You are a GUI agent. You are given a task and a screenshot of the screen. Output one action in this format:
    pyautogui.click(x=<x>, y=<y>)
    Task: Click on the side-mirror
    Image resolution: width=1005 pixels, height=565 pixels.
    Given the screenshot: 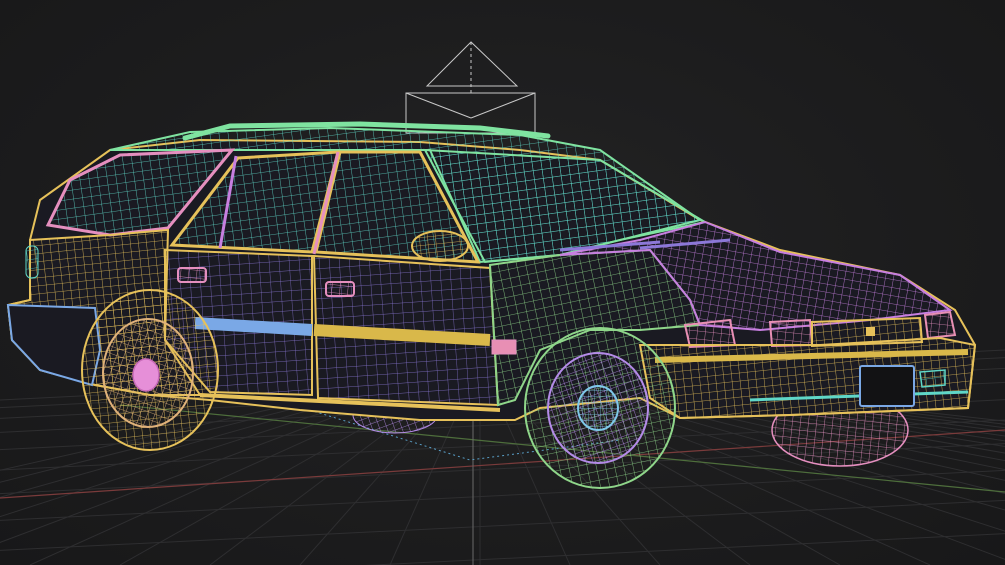 What is the action you would take?
    pyautogui.click(x=440, y=246)
    